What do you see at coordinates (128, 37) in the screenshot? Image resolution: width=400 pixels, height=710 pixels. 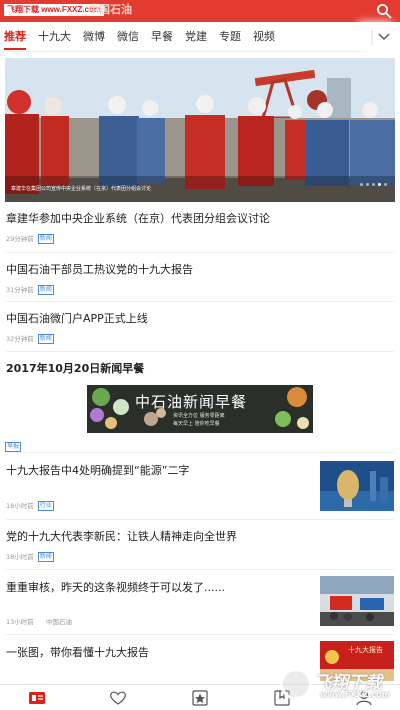 I see `tab-wechat: 微信` at bounding box center [128, 37].